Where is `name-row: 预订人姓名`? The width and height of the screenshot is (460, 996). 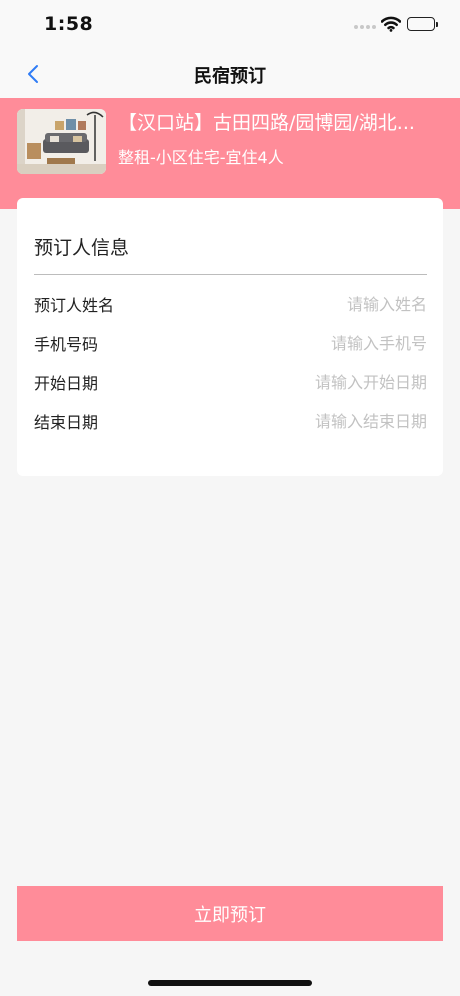
name-row: 预订人姓名 is located at coordinates (230, 304).